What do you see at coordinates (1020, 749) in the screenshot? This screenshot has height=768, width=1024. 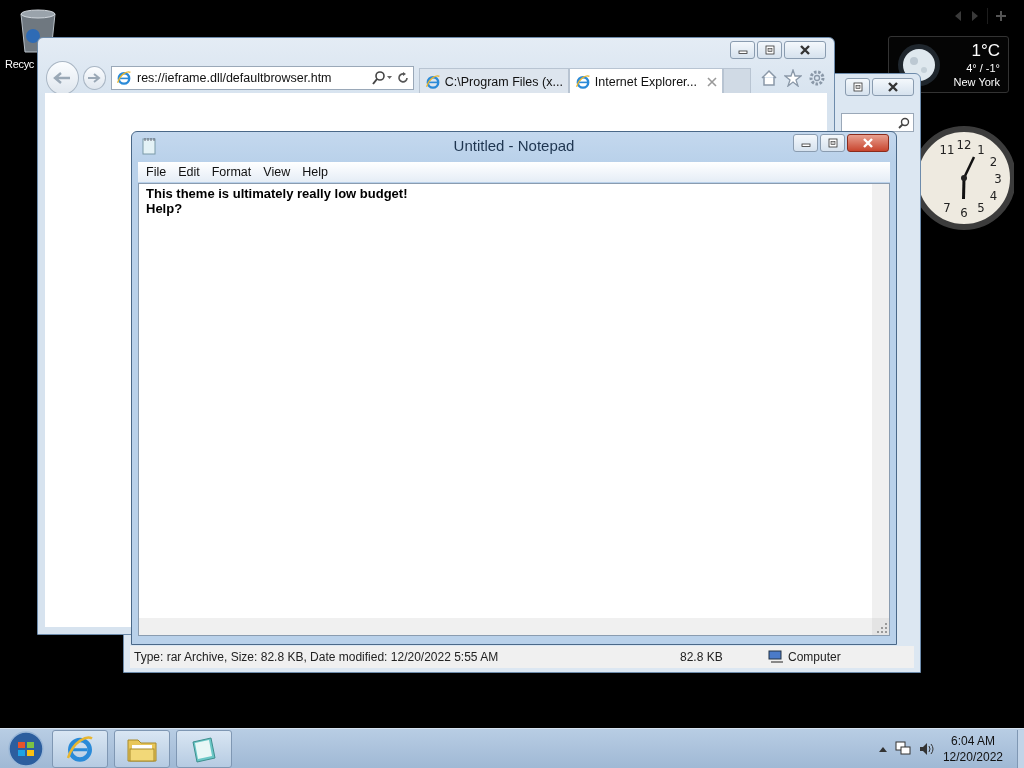 I see `show-desktop-button` at bounding box center [1020, 749].